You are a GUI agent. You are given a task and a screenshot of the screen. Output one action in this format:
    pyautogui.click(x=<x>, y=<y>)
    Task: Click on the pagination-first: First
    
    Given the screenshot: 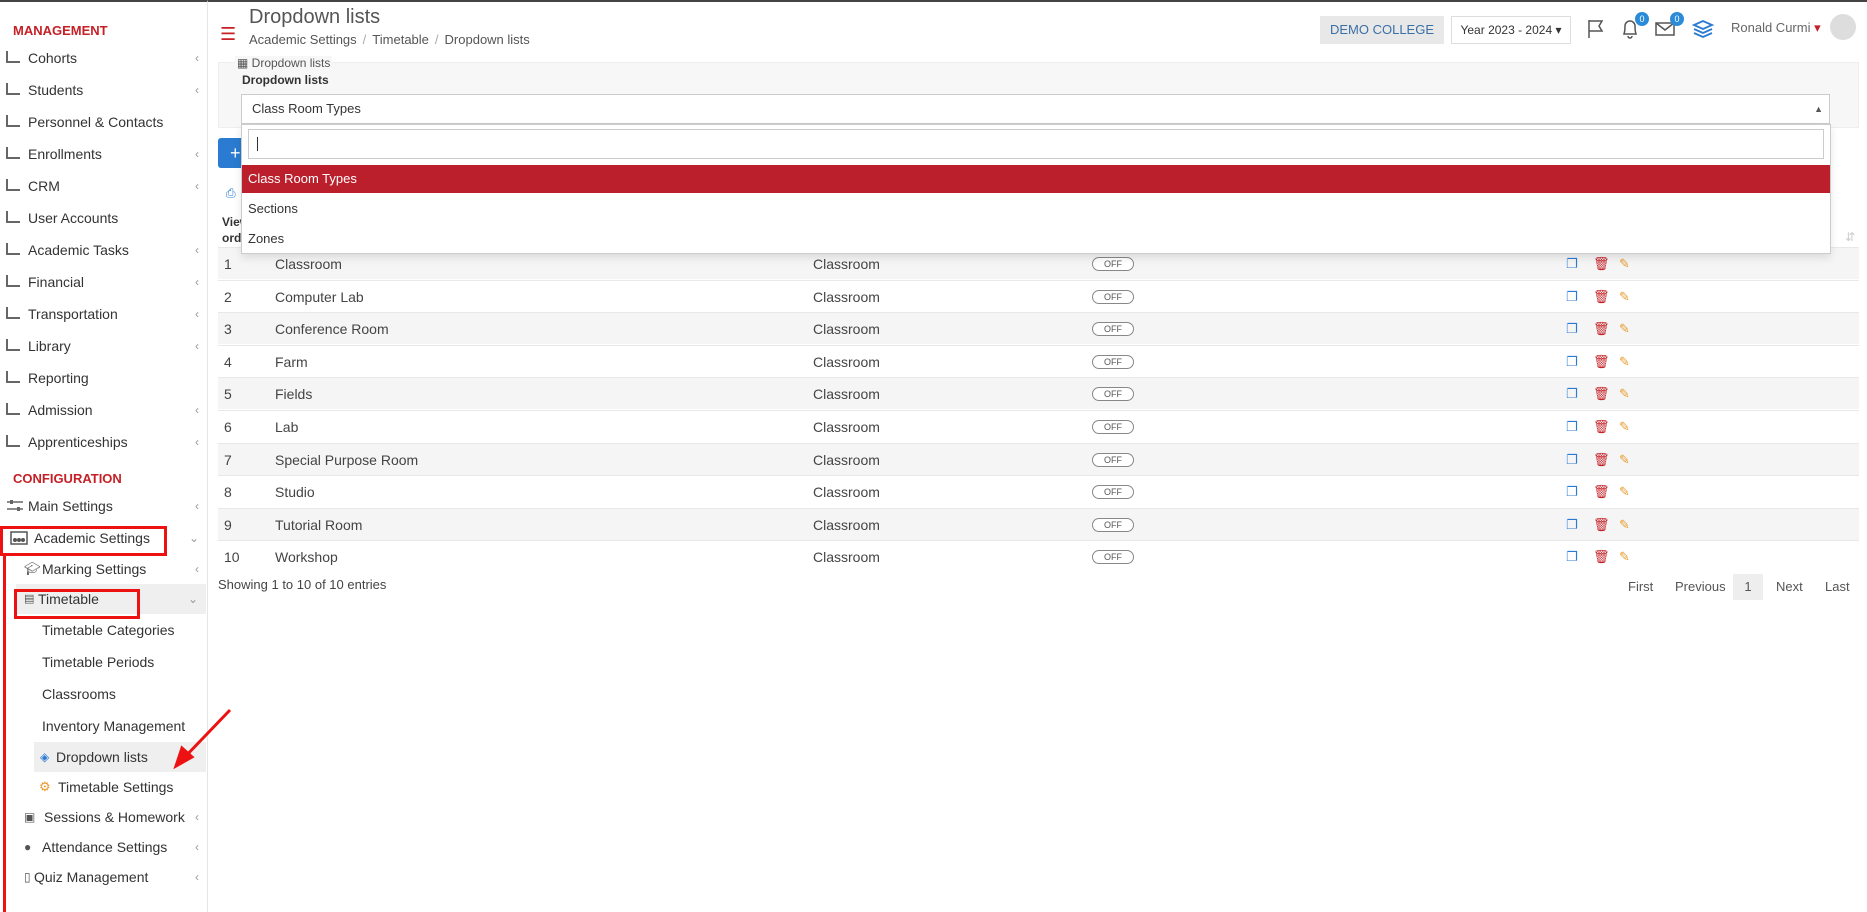 What is the action you would take?
    pyautogui.click(x=1640, y=587)
    